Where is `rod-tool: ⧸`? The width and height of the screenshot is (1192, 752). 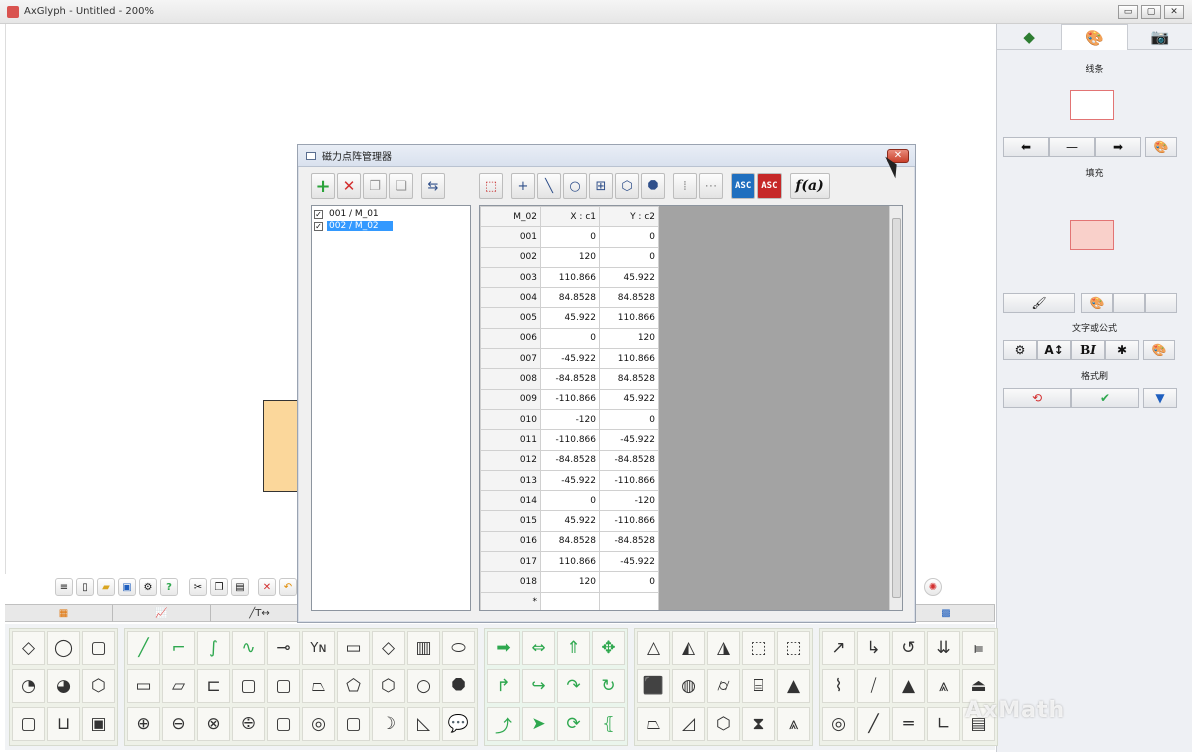 rod-tool: ⧸ is located at coordinates (873, 686).